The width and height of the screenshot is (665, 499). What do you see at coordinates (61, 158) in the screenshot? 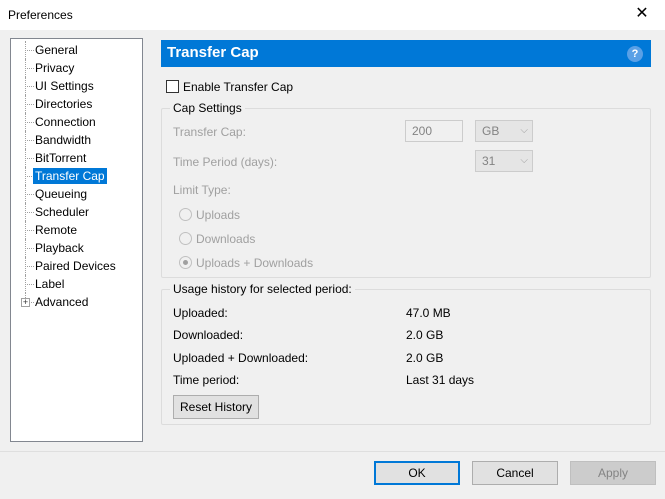
I see `tree-item-label: BitTorrent` at bounding box center [61, 158].